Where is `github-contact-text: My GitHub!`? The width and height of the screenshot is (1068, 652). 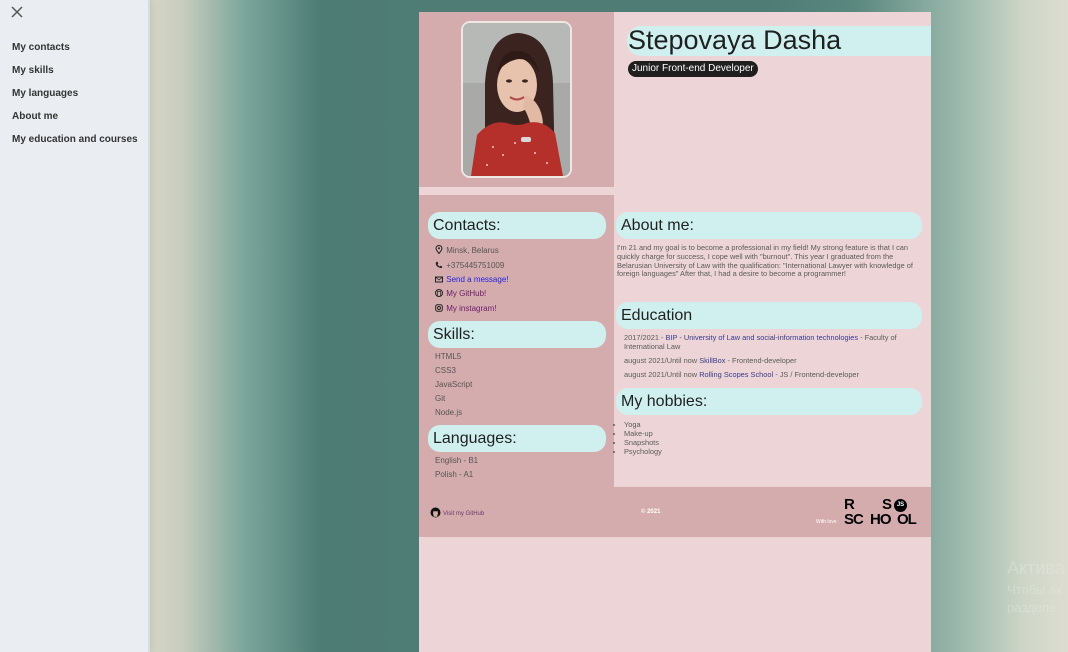 github-contact-text: My GitHub! is located at coordinates (466, 293).